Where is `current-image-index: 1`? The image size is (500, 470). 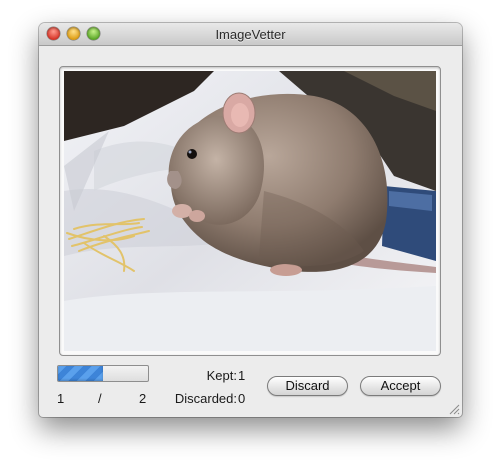 current-image-index: 1 is located at coordinates (61, 398).